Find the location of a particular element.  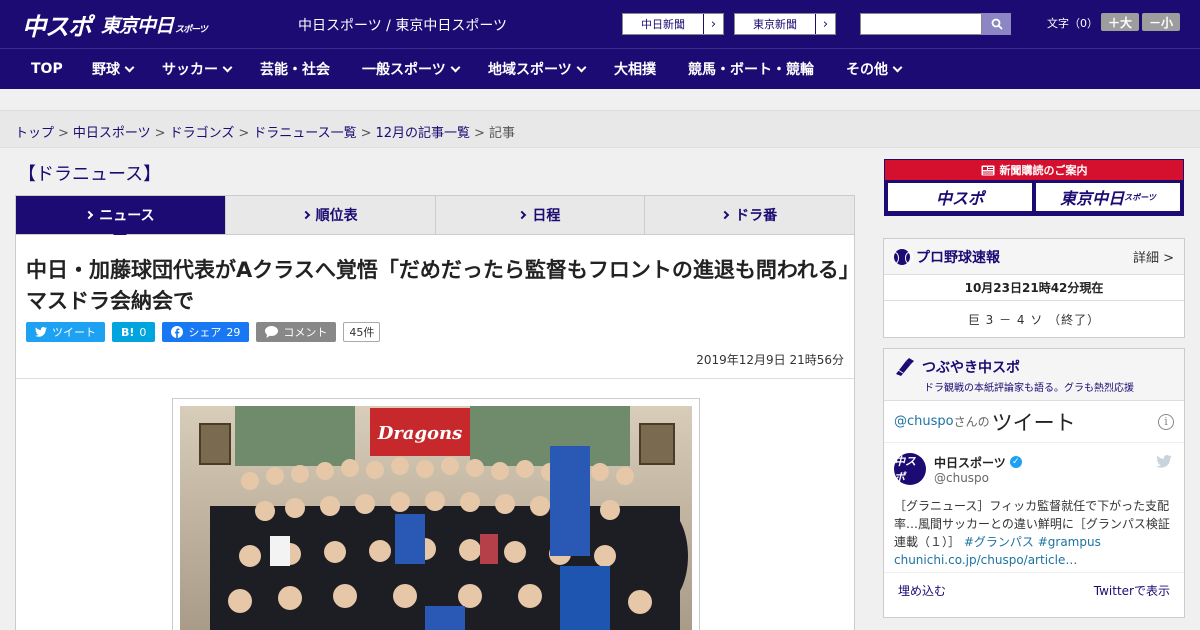

nav-item-baseball: 野球 is located at coordinates (113, 69).